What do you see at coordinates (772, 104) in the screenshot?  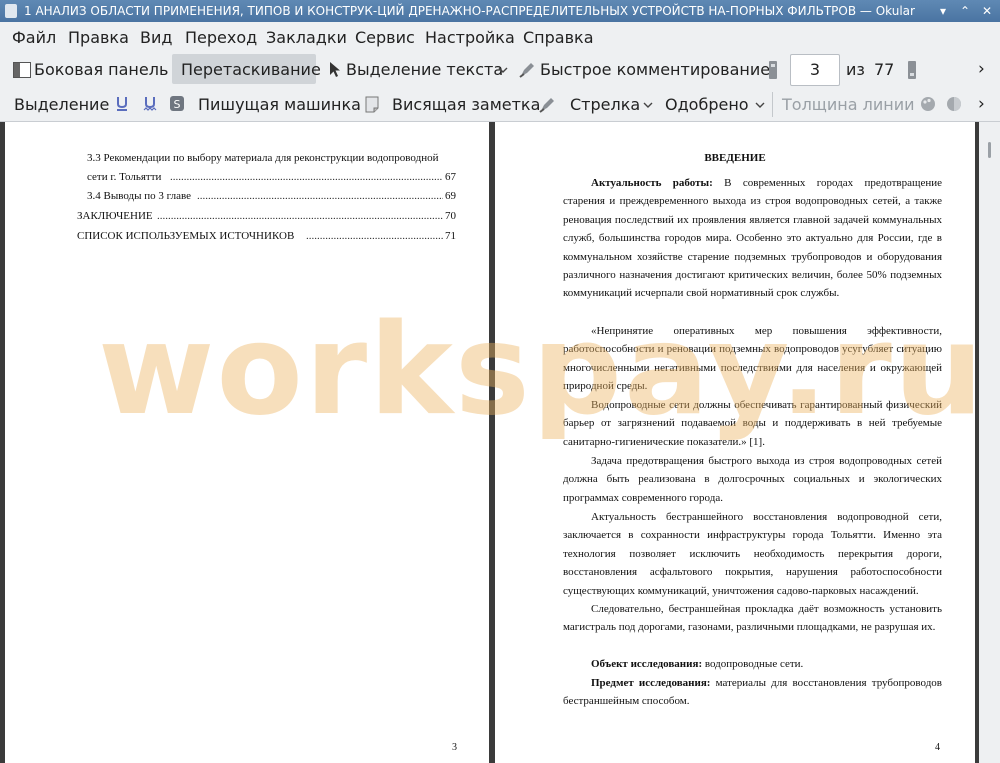 I see `toolbar-separator` at bounding box center [772, 104].